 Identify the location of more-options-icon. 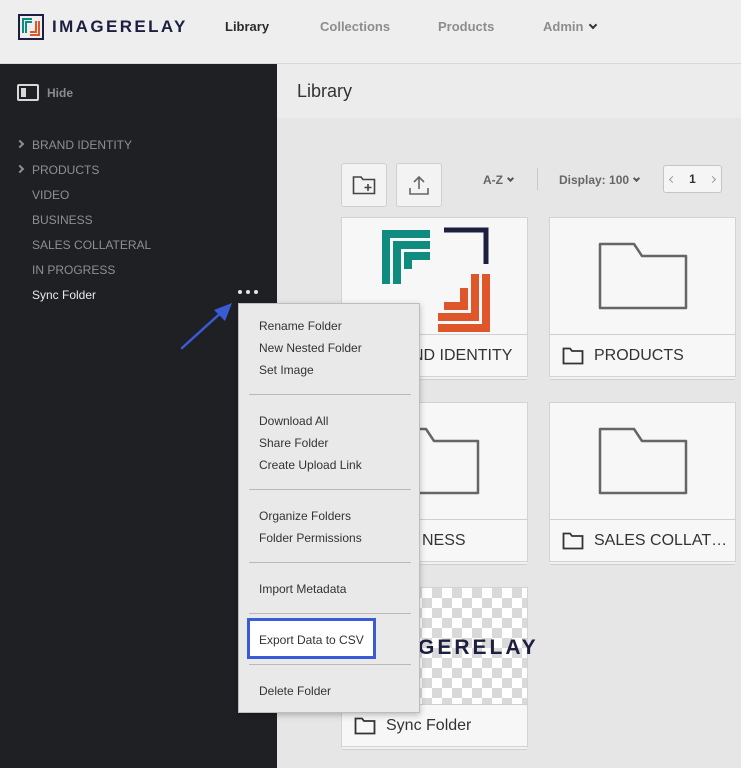
(248, 294).